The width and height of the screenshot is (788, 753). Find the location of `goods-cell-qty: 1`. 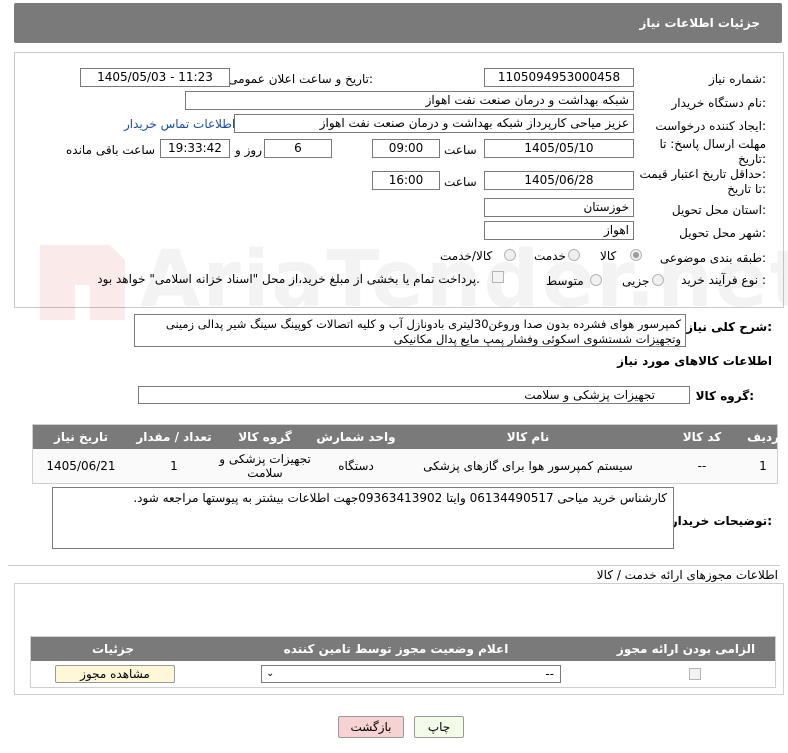

goods-cell-qty: 1 is located at coordinates (174, 466).